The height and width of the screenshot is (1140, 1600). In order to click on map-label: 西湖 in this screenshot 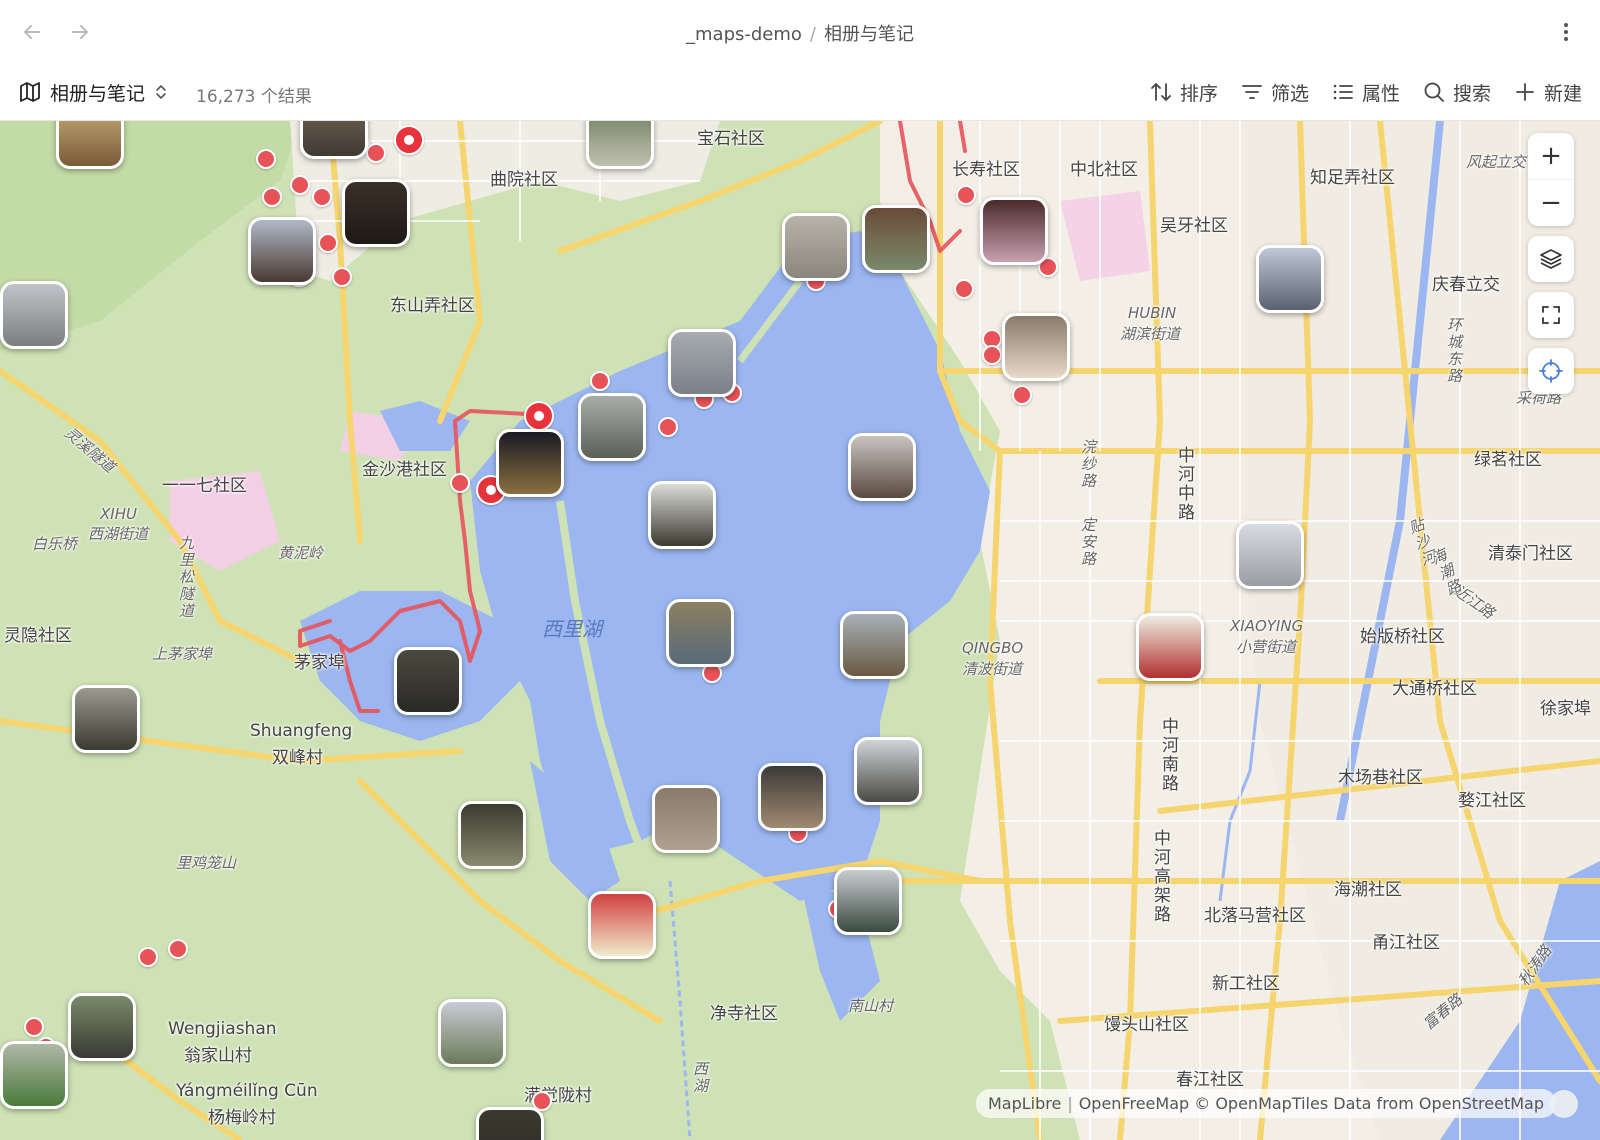, I will do `click(700, 1078)`.